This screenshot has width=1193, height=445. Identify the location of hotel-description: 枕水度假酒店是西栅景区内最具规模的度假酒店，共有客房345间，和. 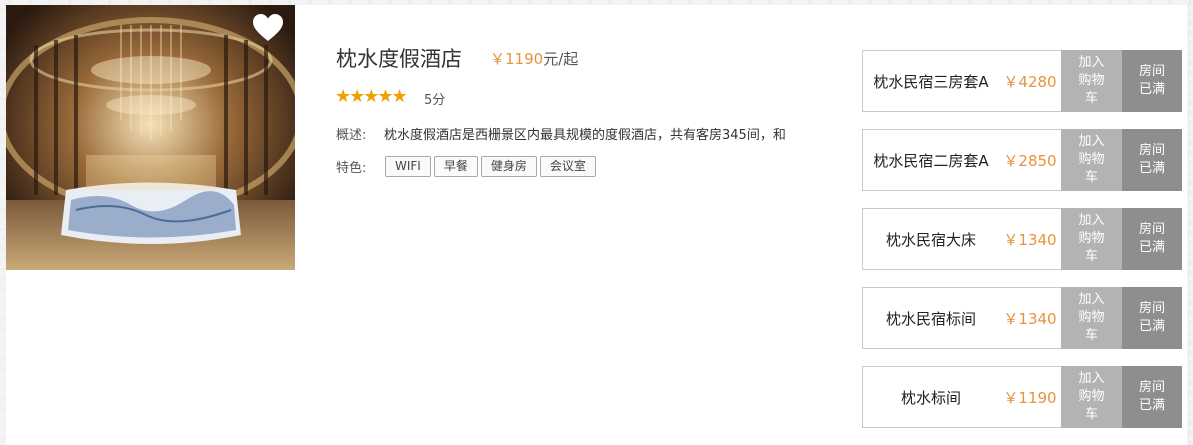
(585, 135).